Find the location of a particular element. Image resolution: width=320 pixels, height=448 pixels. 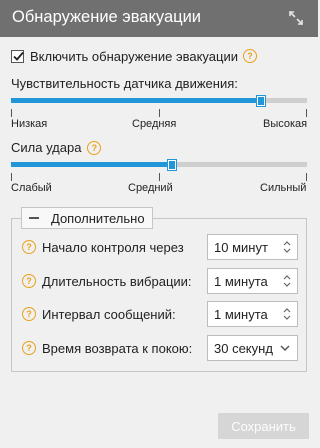

option-row: ? Интервал сообщений: is located at coordinates (99, 314).